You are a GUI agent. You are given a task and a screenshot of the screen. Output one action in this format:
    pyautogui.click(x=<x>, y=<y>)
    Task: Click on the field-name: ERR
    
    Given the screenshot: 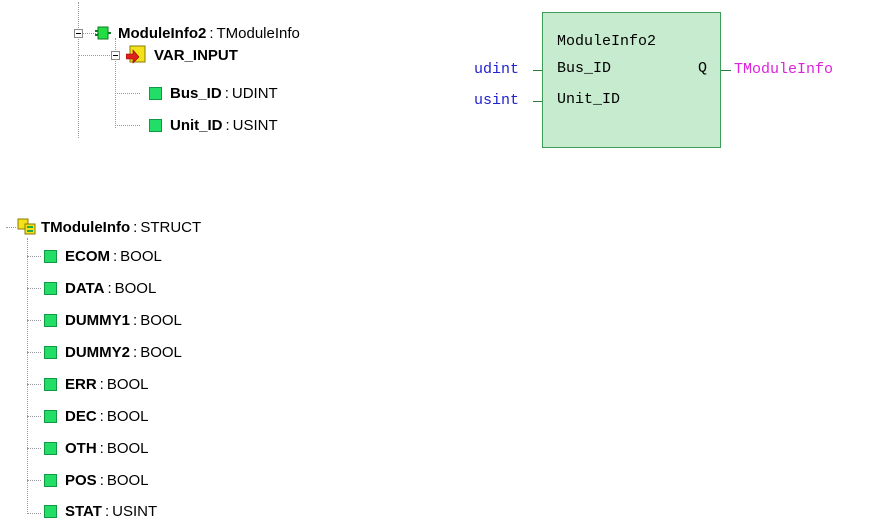 What is the action you would take?
    pyautogui.click(x=81, y=384)
    